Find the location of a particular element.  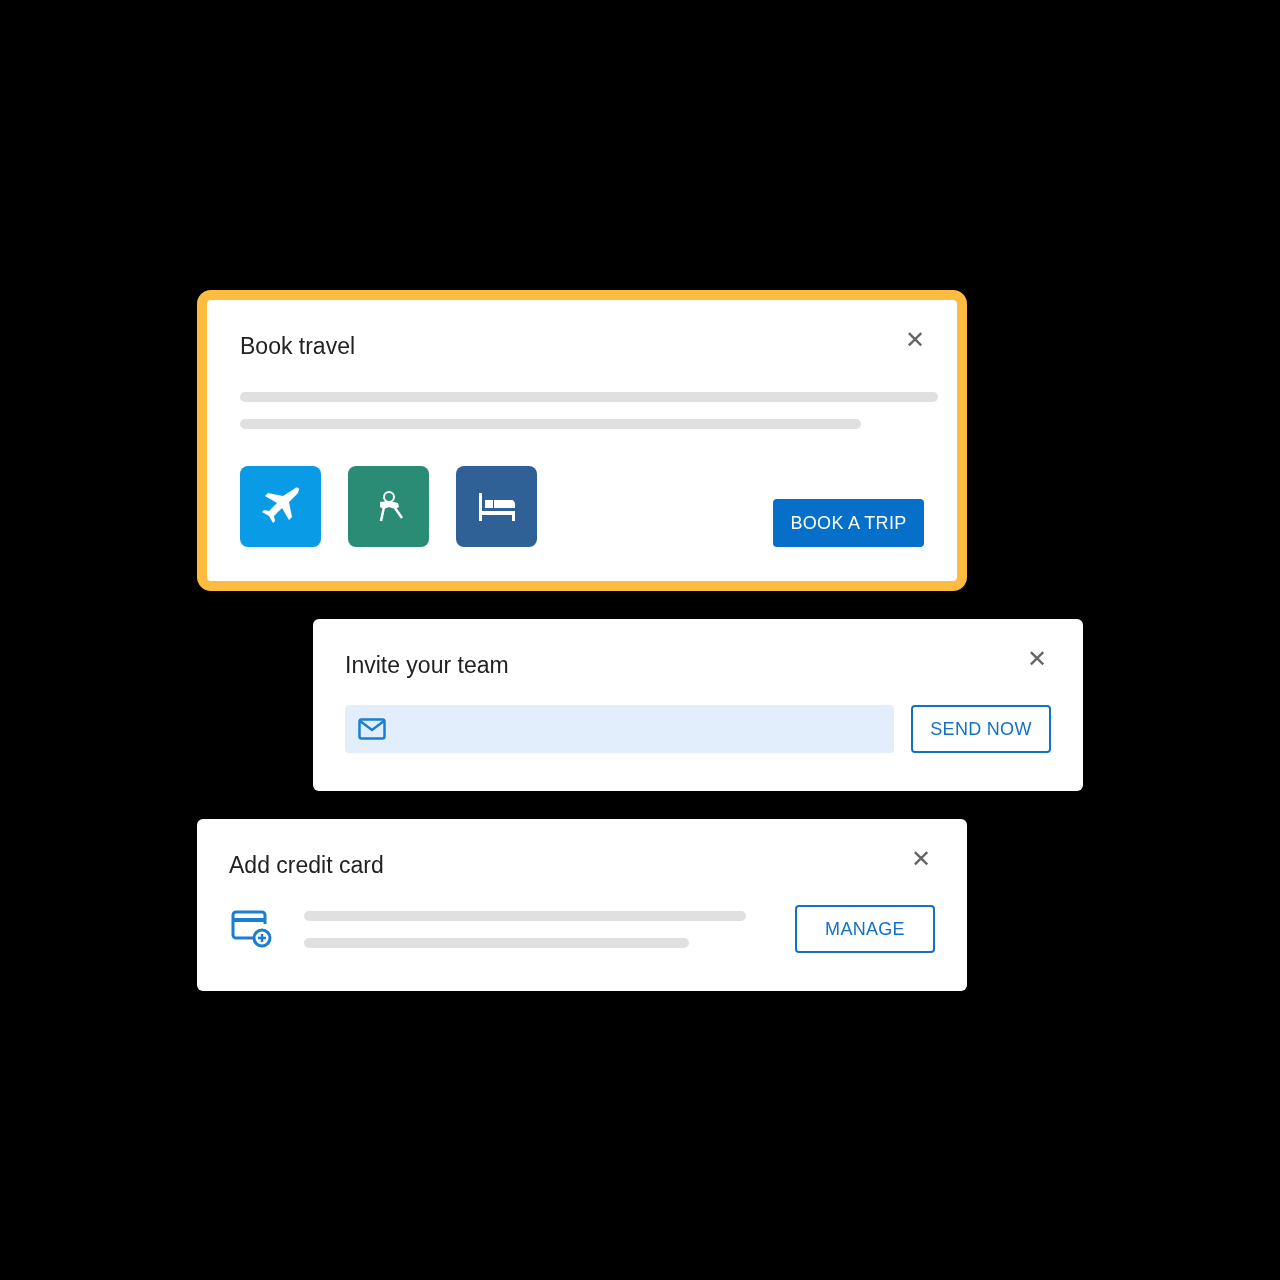

card-title: Add credit card is located at coordinates (306, 865).